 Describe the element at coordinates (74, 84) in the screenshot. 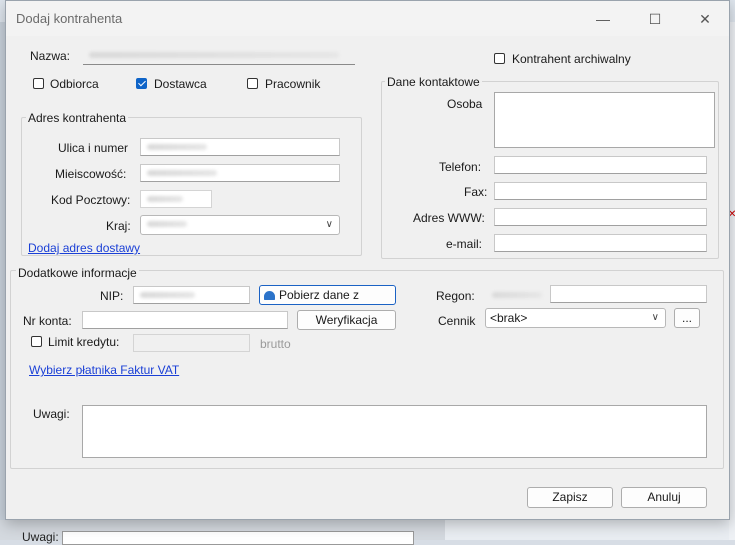

I see `customer-label: Odbiorca` at that location.